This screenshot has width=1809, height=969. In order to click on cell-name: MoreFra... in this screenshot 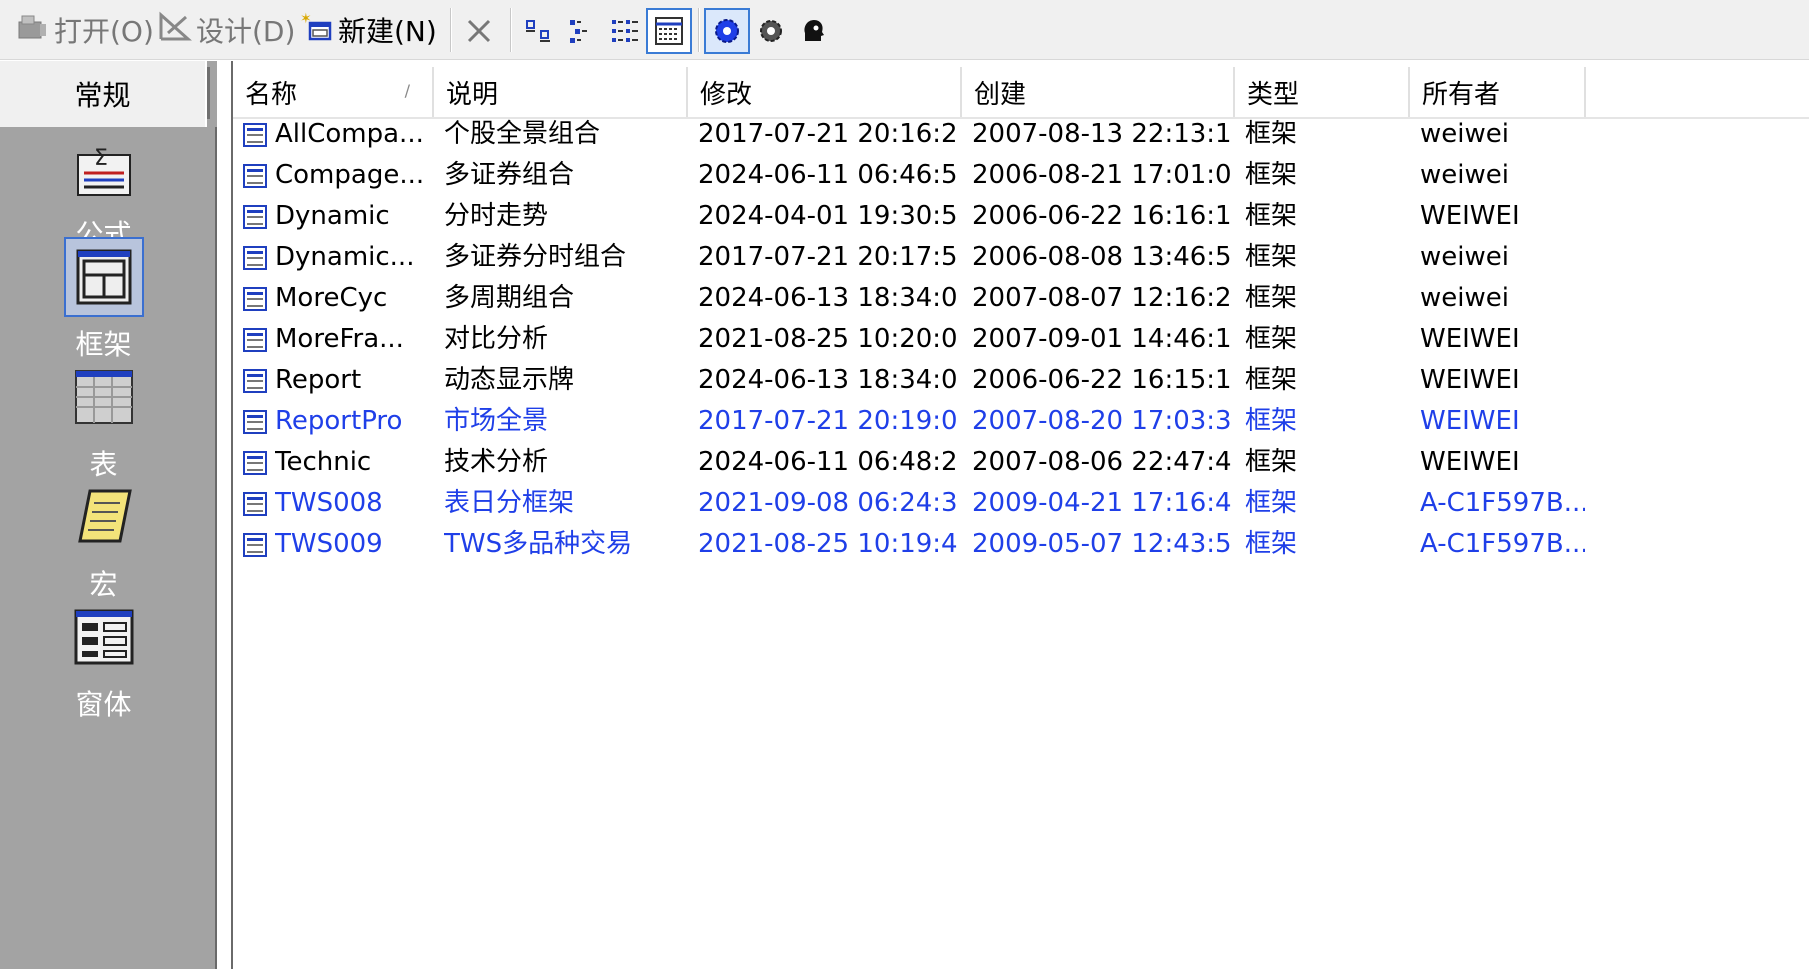, I will do `click(339, 339)`.